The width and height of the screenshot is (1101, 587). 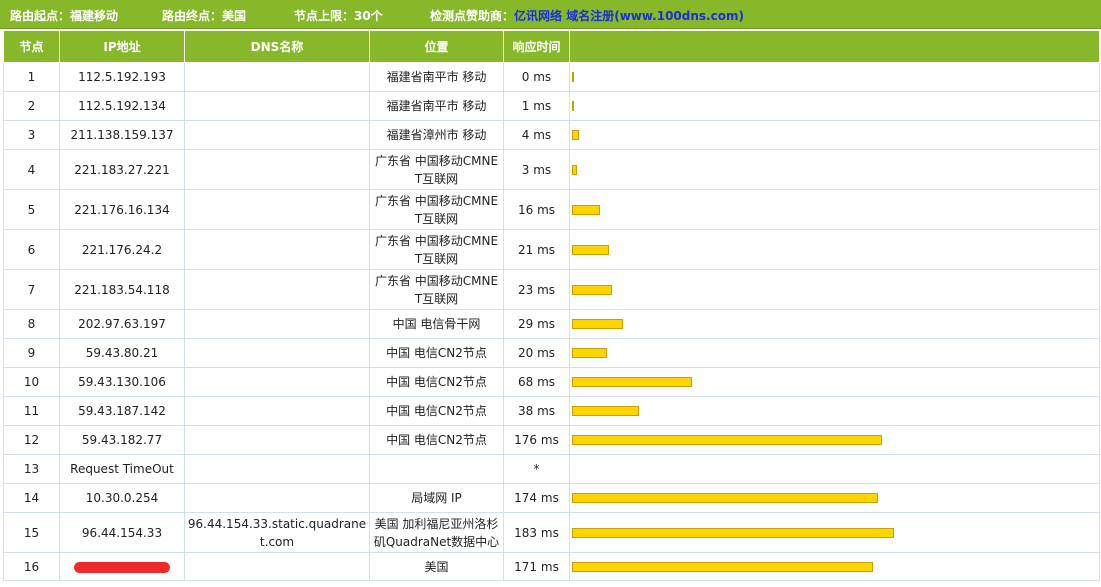 What do you see at coordinates (436, 324) in the screenshot?
I see `location-cell: 中国 电信骨干网` at bounding box center [436, 324].